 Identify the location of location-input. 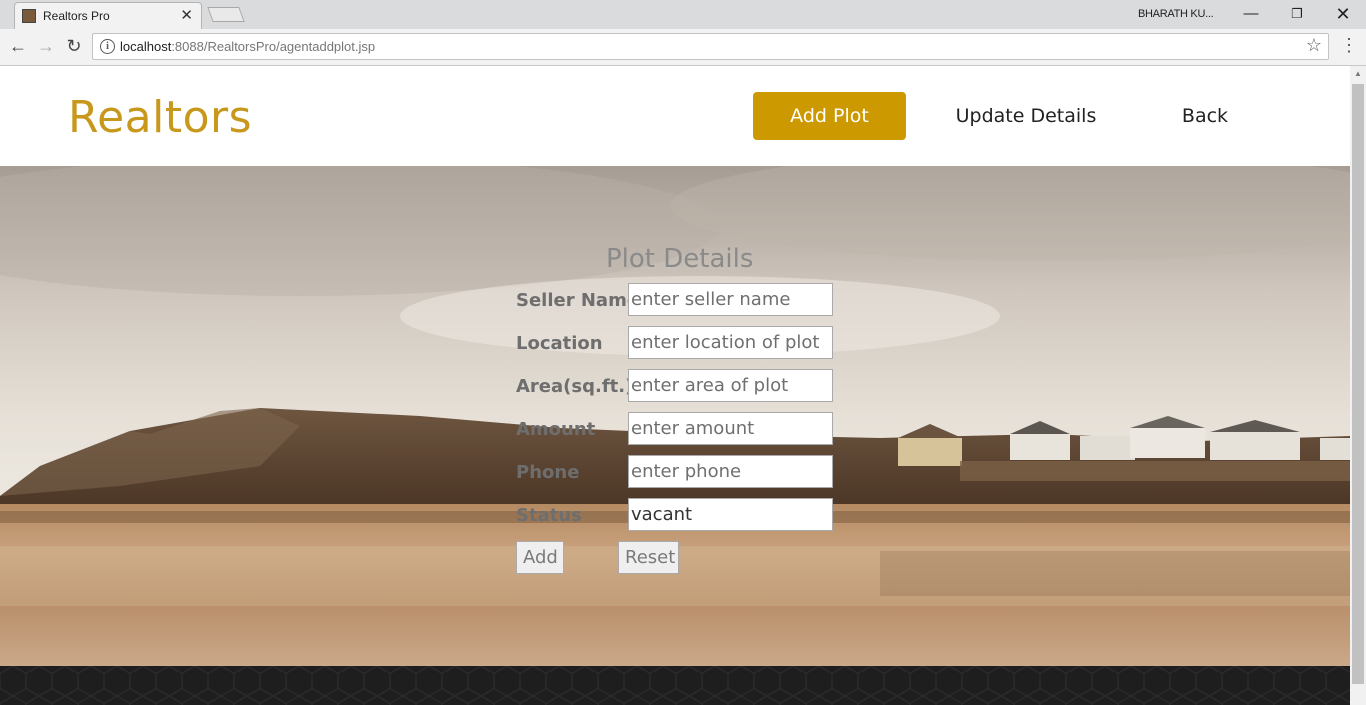
(730, 342).